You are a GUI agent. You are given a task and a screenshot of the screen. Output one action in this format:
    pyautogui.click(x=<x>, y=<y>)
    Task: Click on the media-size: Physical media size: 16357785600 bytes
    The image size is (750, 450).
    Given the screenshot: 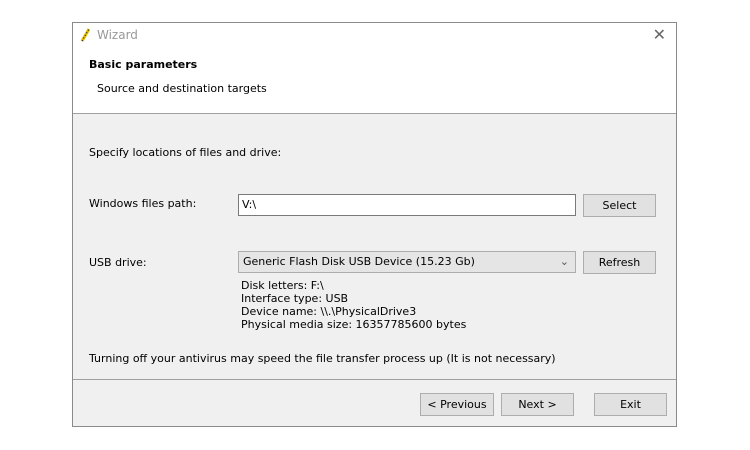 What is the action you would take?
    pyautogui.click(x=354, y=324)
    